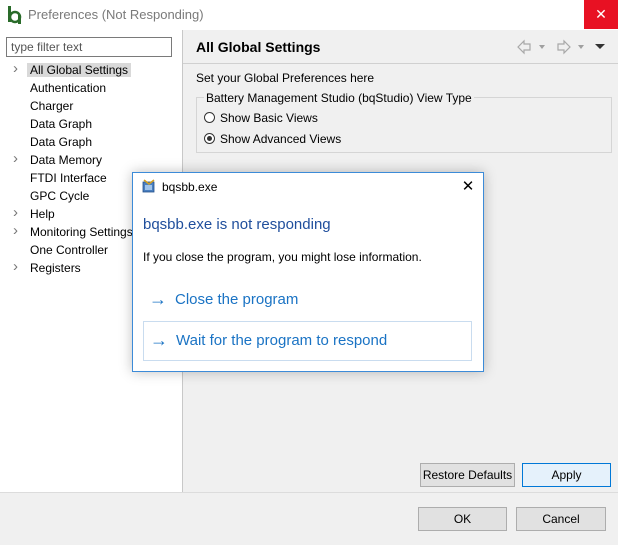 Image resolution: width=618 pixels, height=545 pixels. I want to click on dialog-close-button: ✕, so click(468, 186).